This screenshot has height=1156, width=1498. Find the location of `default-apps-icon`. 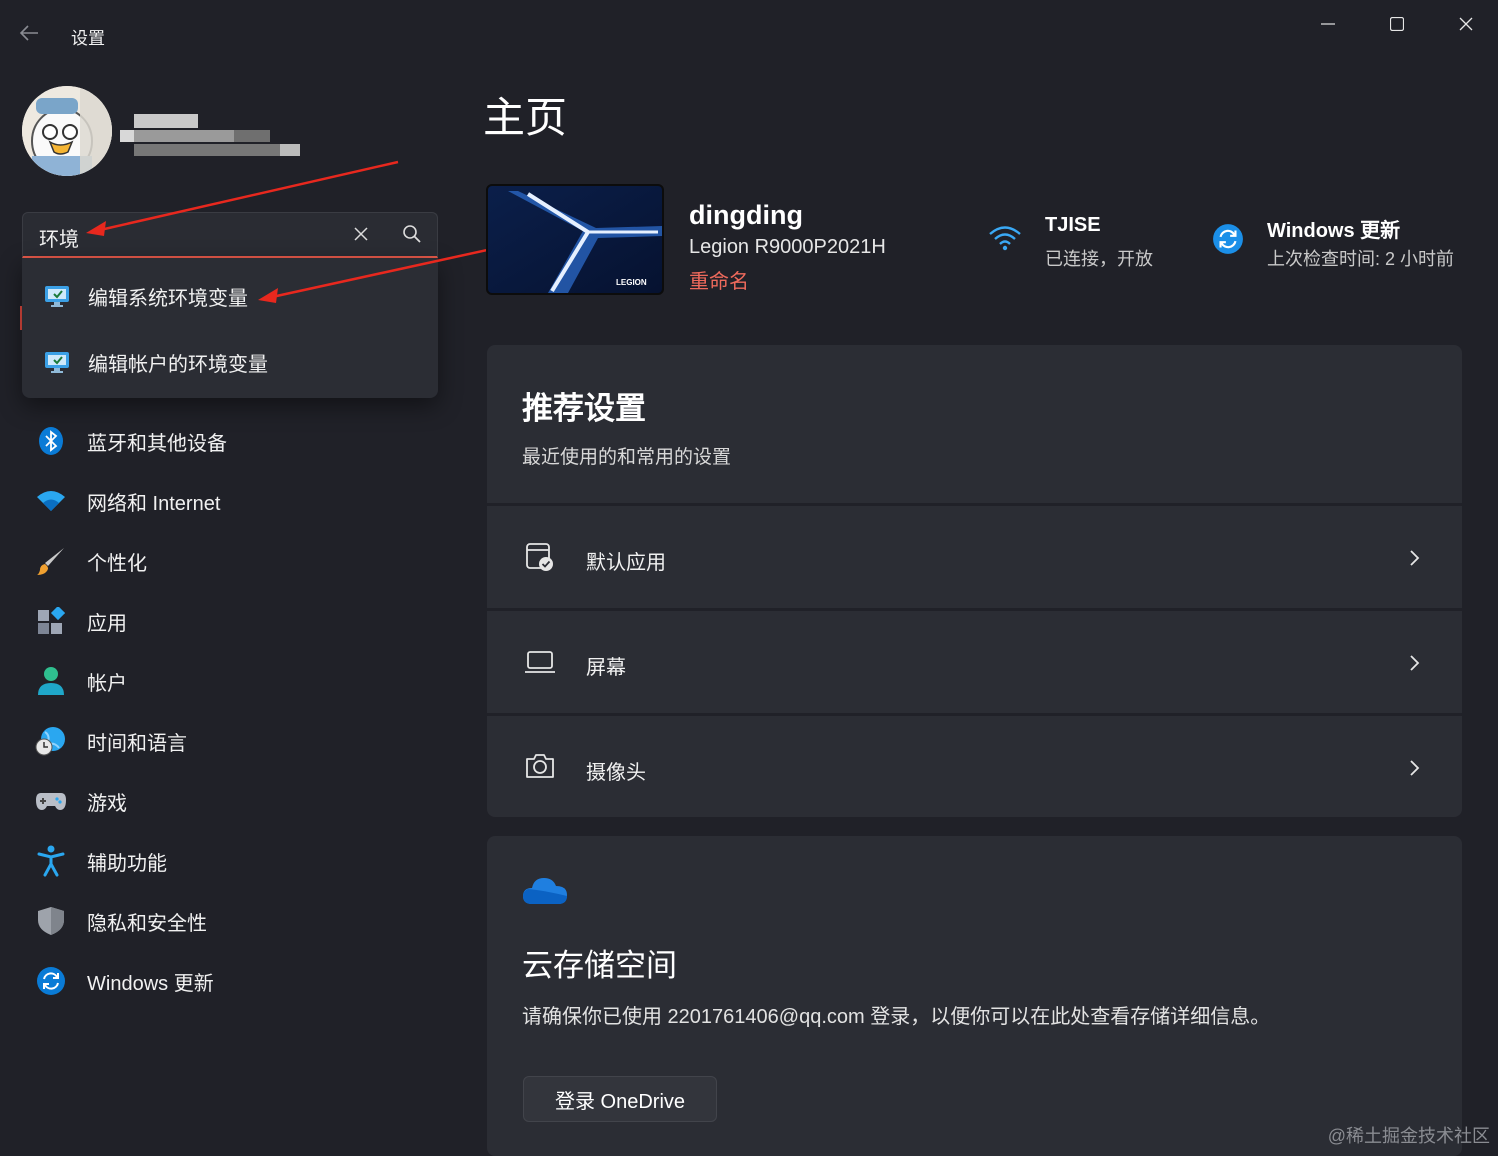

default-apps-icon is located at coordinates (541, 558).